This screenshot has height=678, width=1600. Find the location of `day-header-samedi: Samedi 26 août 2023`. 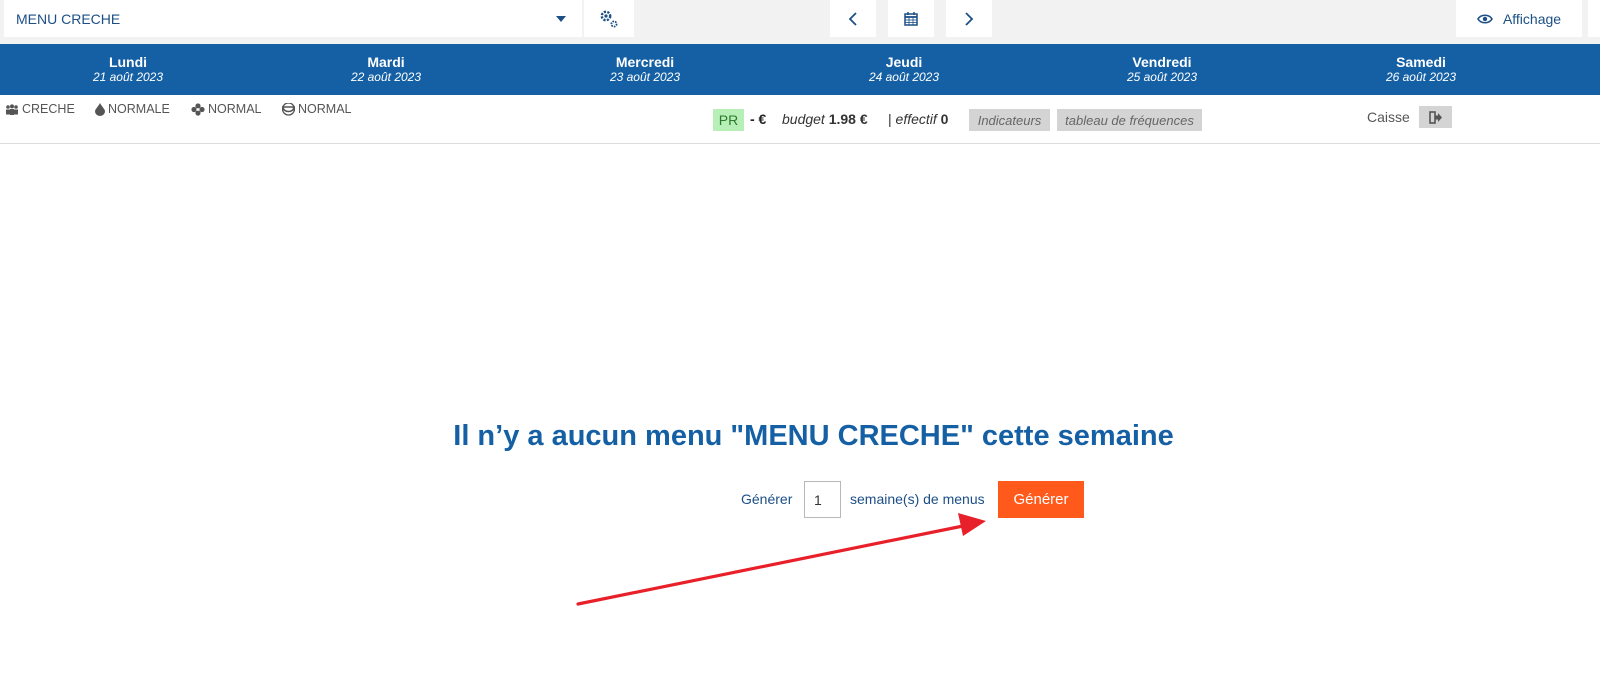

day-header-samedi: Samedi 26 août 2023 is located at coordinates (1421, 69).